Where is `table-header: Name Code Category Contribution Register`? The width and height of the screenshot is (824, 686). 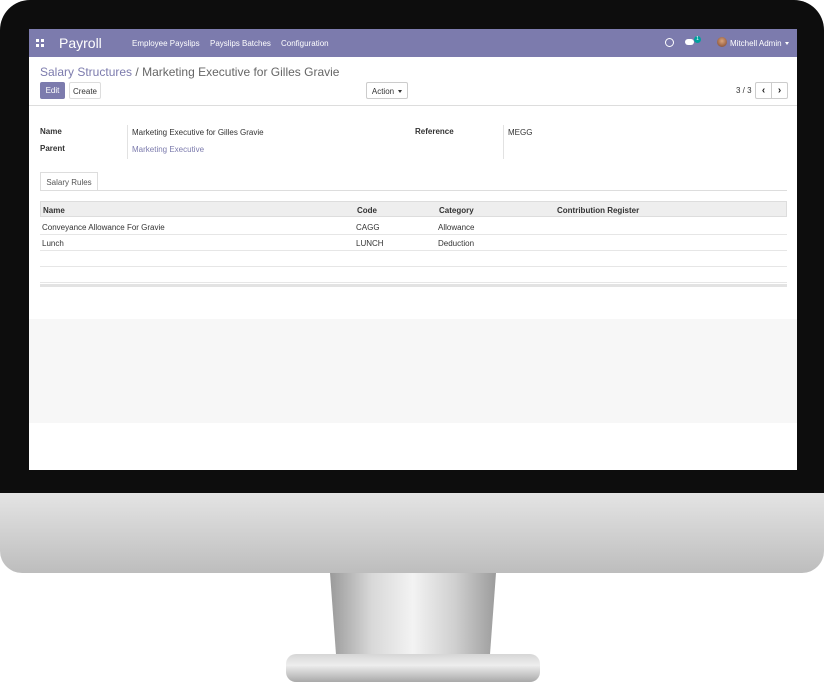 table-header: Name Code Category Contribution Register is located at coordinates (413, 209).